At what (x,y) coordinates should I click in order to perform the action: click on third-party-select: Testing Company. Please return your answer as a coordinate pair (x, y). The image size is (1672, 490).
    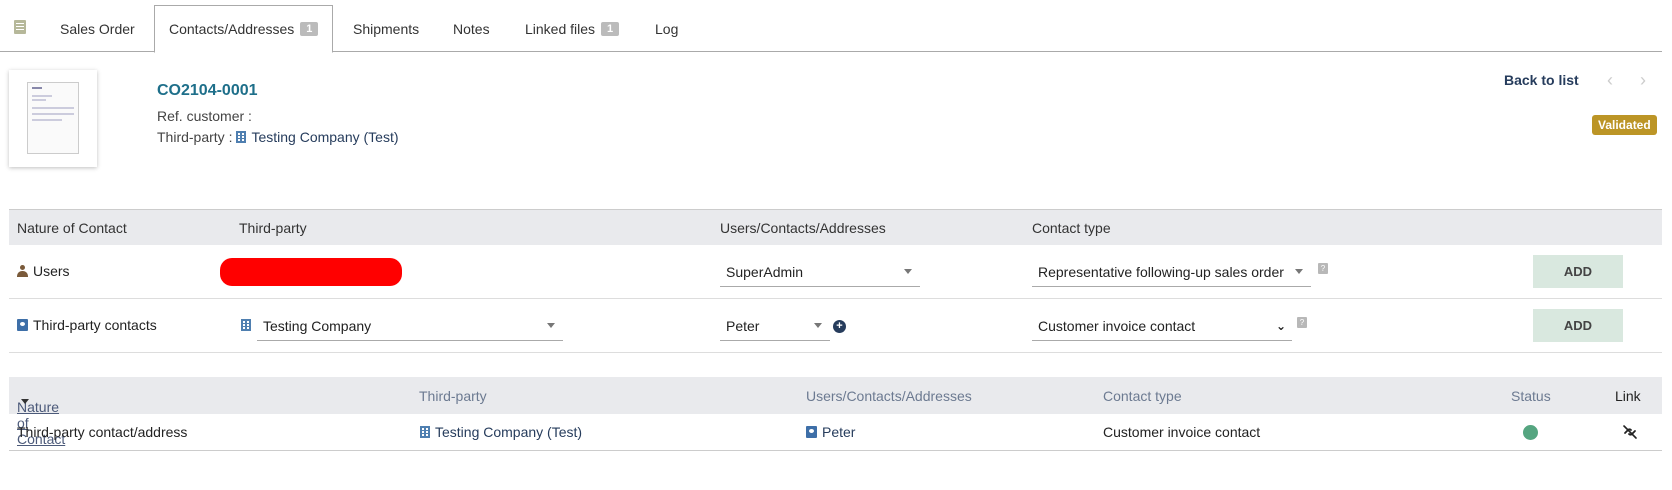
    Looking at the image, I should click on (410, 326).